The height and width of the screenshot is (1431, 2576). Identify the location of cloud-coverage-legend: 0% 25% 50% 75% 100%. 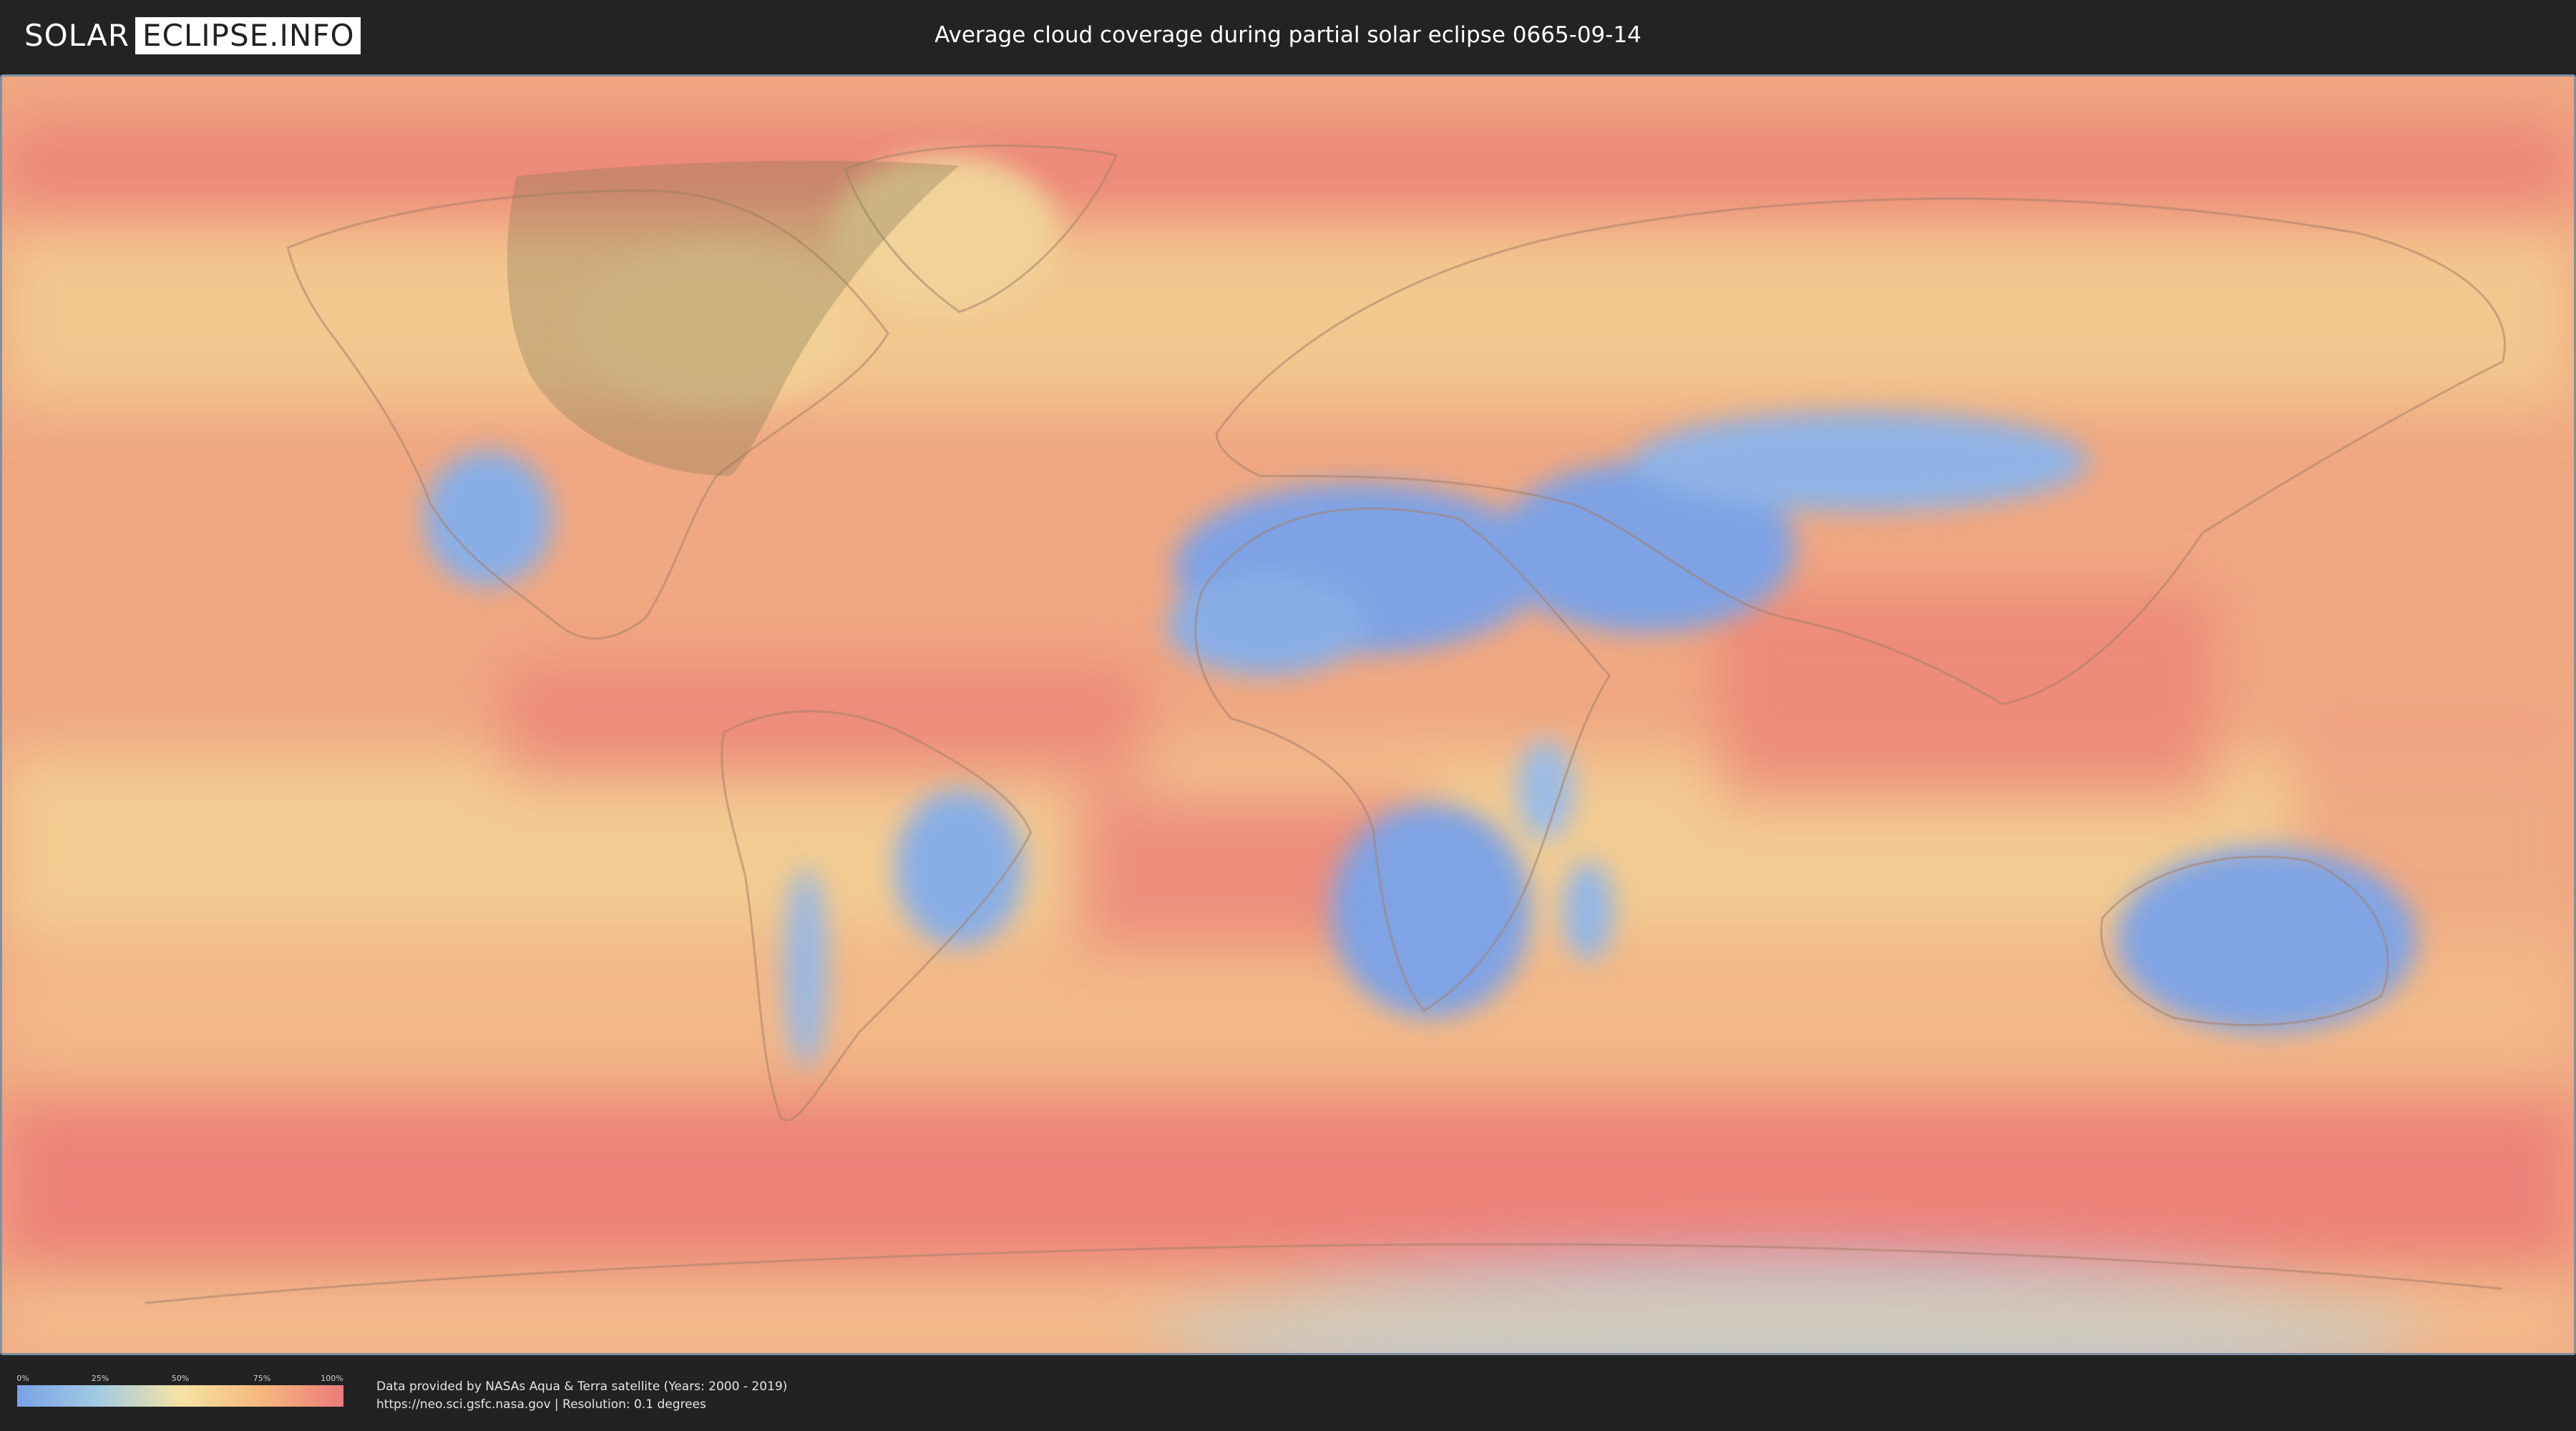
(179, 1390).